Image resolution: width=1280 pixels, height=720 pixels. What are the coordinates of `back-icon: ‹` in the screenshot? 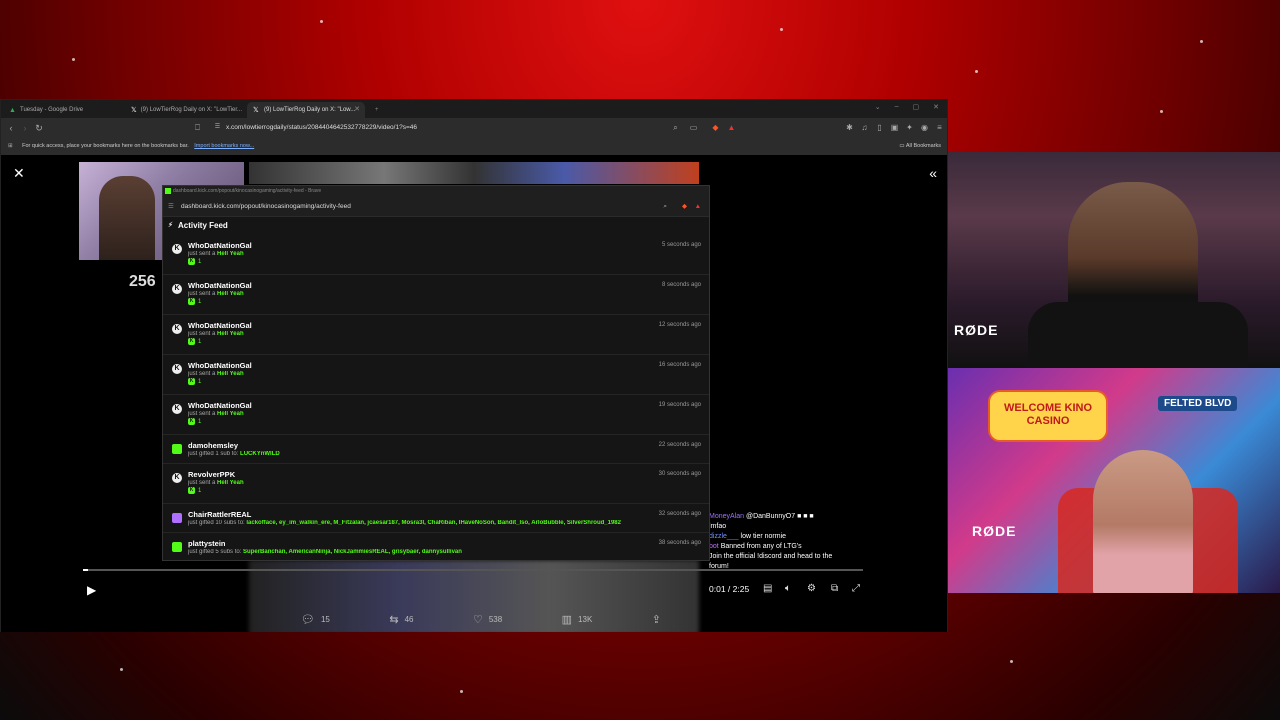 It's located at (11, 128).